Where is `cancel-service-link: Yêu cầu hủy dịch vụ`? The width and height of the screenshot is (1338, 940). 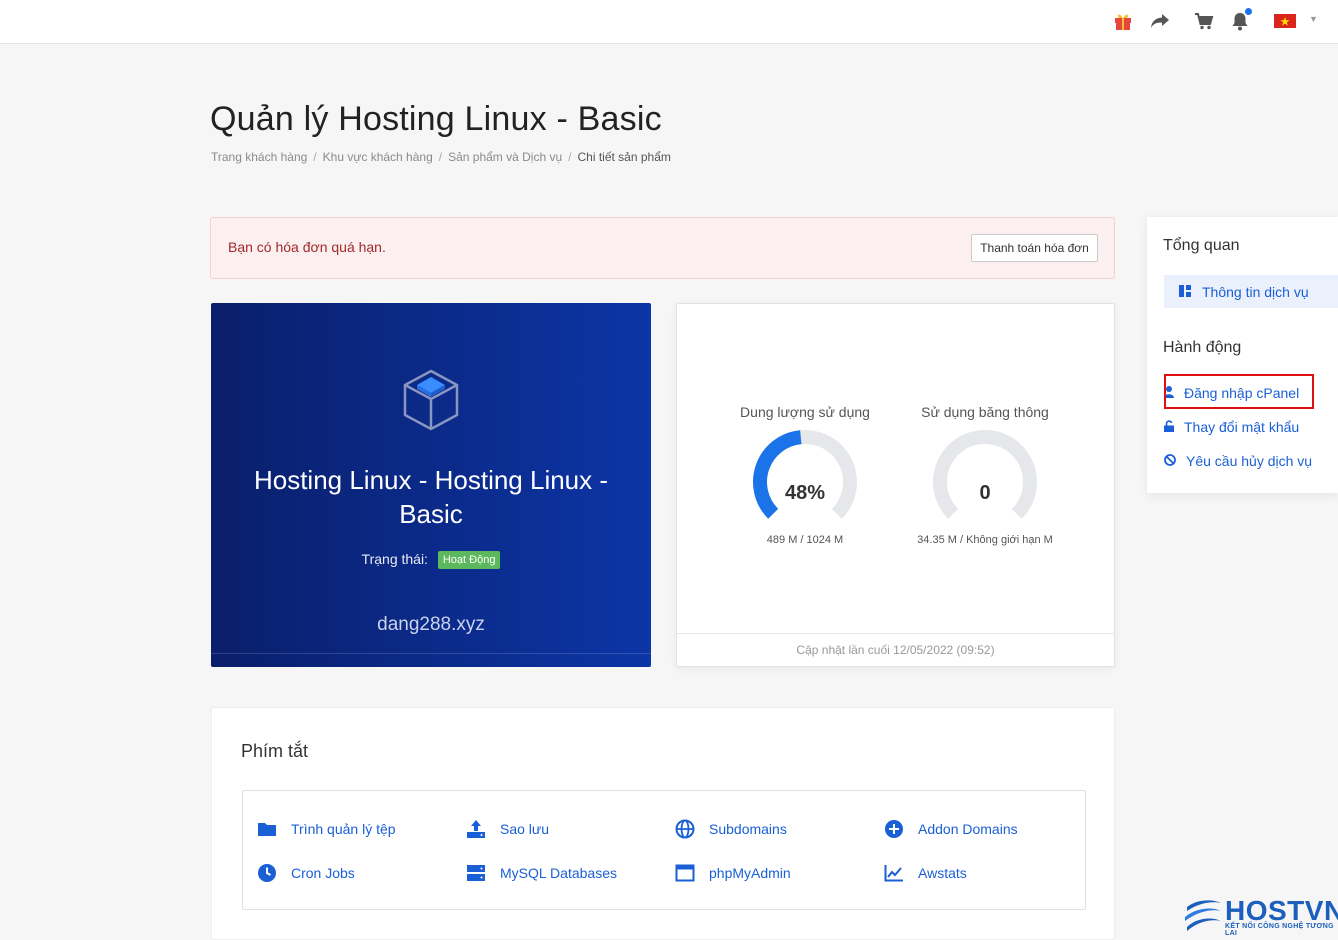 cancel-service-link: Yêu cầu hủy dịch vụ is located at coordinates (1238, 461).